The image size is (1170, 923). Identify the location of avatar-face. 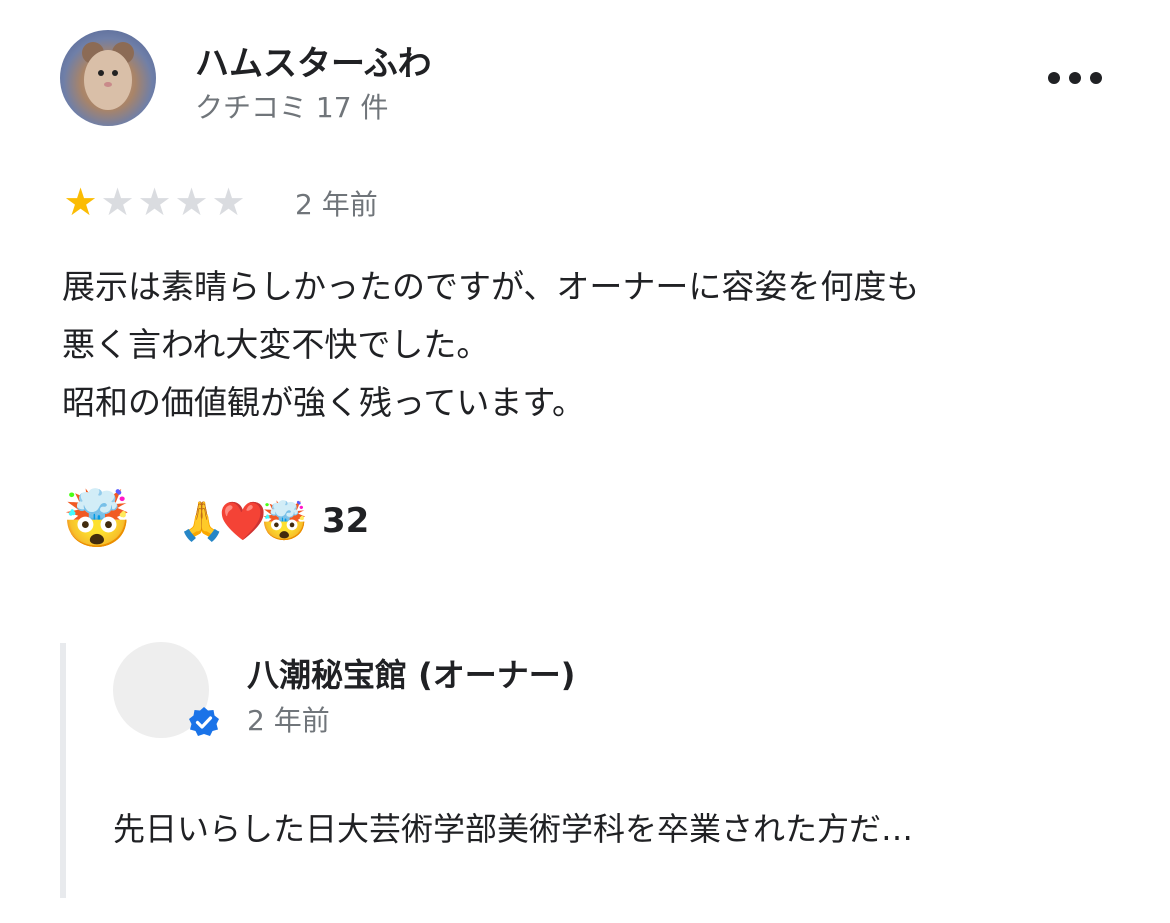
(108, 80).